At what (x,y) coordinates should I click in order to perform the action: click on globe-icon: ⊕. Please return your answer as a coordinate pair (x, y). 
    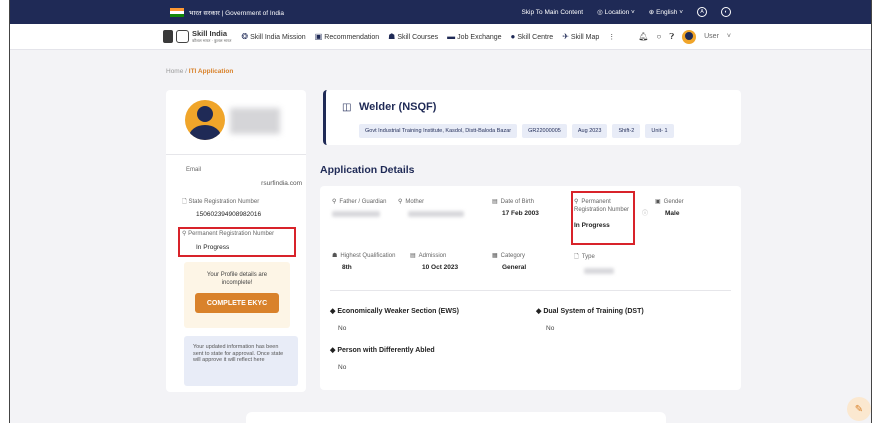
    Looking at the image, I should click on (651, 12).